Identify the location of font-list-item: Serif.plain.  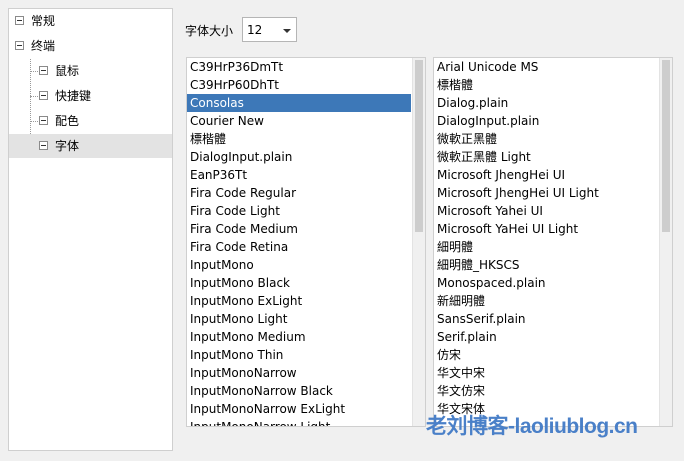
(546, 337).